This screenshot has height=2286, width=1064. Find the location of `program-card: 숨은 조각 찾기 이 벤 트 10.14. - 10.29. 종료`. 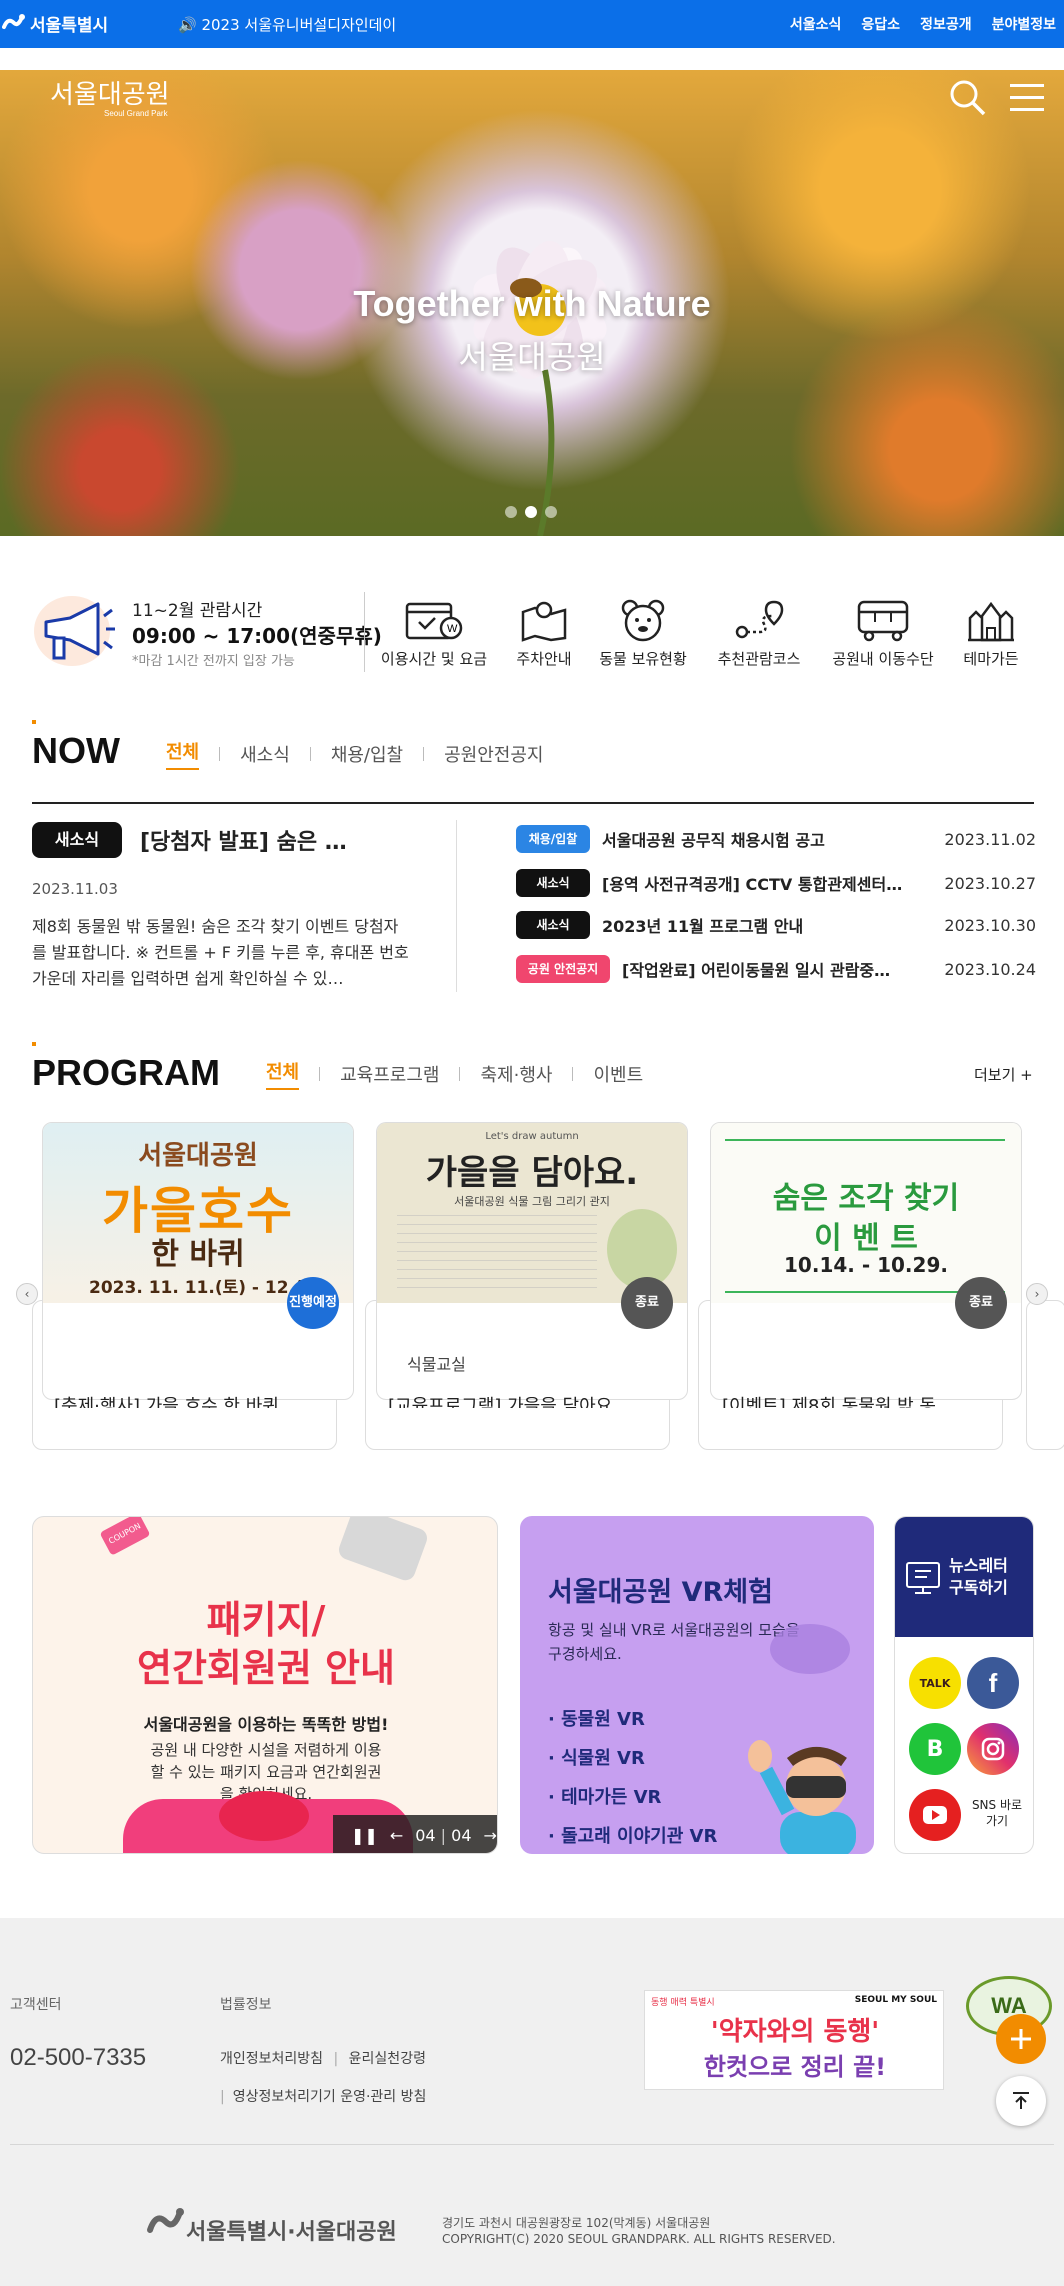

program-card: 숨은 조각 찾기 이 벤 트 10.14. - 10.29. 종료 is located at coordinates (866, 1261).